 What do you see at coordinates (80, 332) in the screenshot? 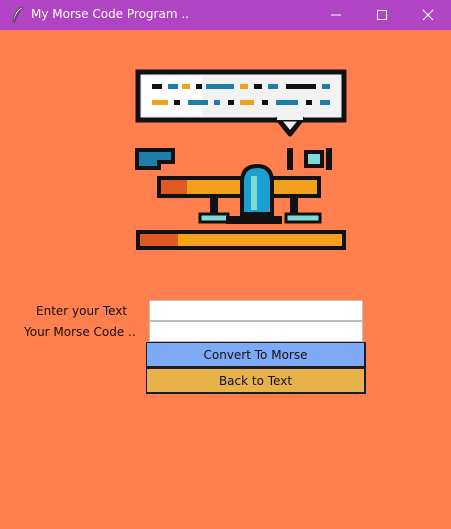
I see `morse-label: Your Morse Code ..` at bounding box center [80, 332].